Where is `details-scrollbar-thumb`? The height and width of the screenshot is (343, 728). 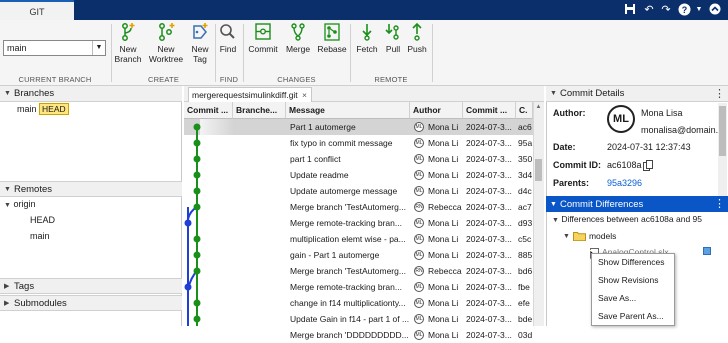 details-scrollbar-thumb is located at coordinates (722, 131).